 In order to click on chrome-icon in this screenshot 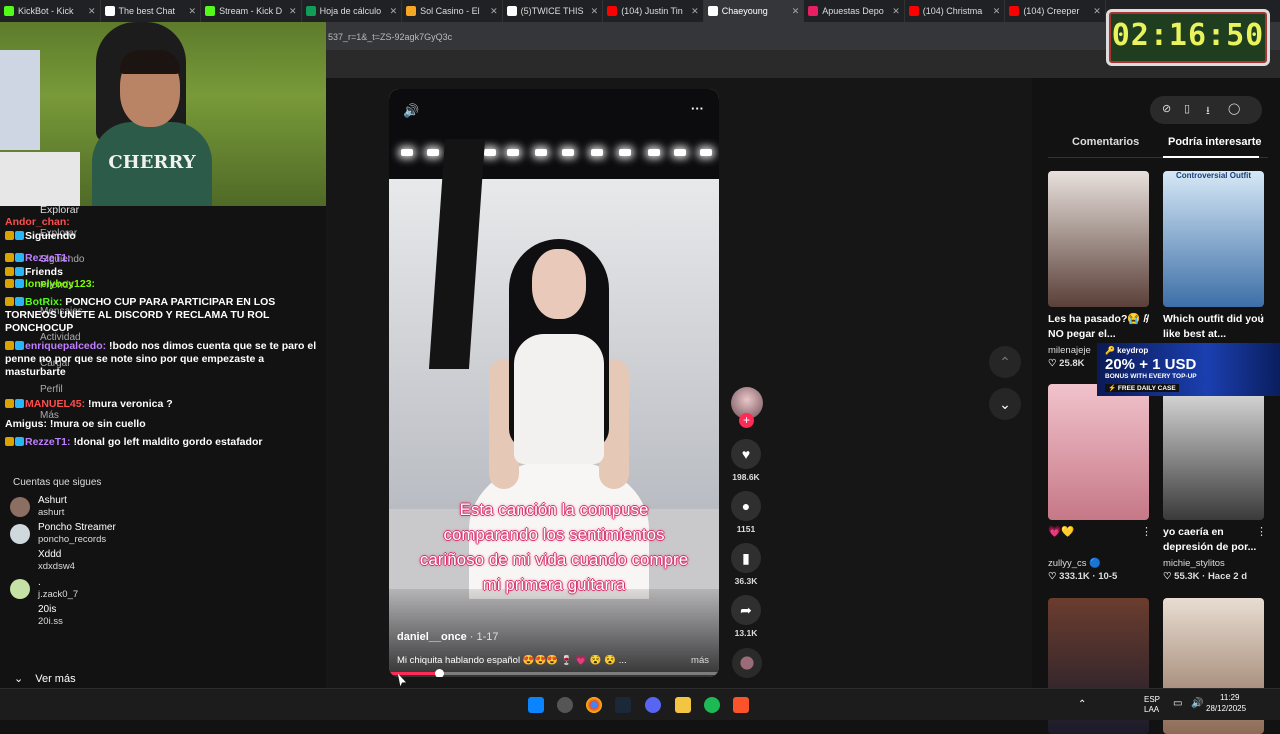, I will do `click(594, 705)`.